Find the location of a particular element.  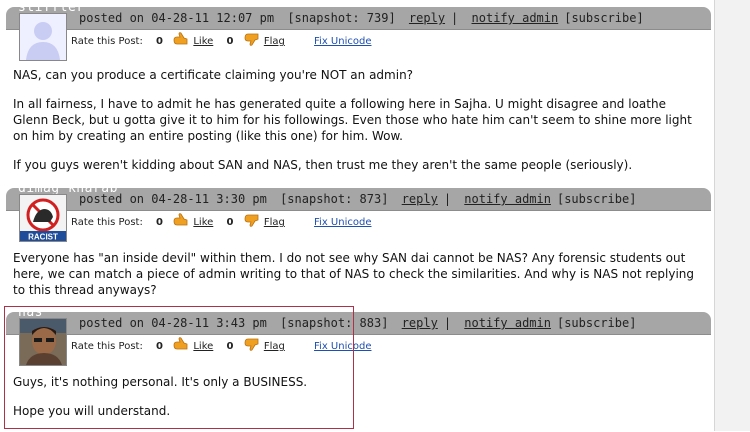

avatar: RACIST is located at coordinates (43, 218).